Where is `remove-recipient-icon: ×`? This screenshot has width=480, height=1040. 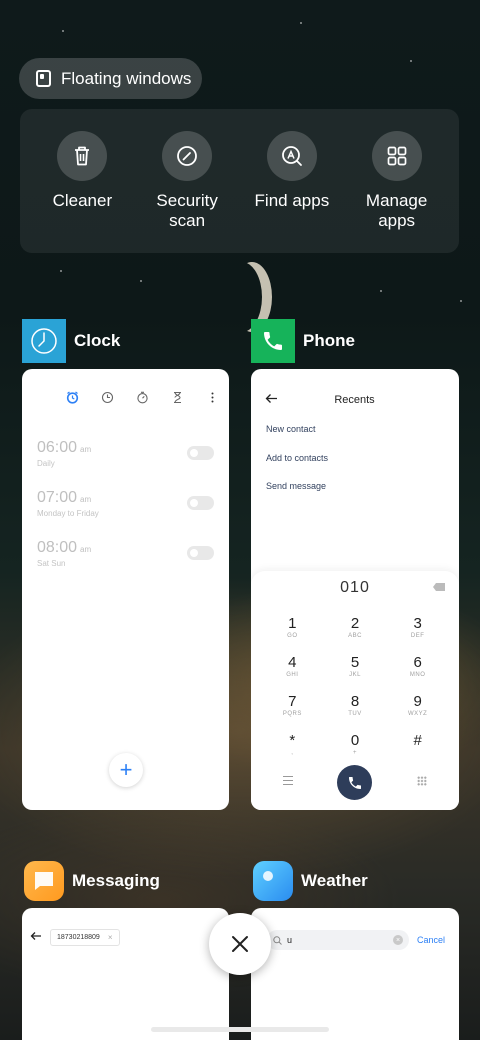 remove-recipient-icon: × is located at coordinates (110, 937).